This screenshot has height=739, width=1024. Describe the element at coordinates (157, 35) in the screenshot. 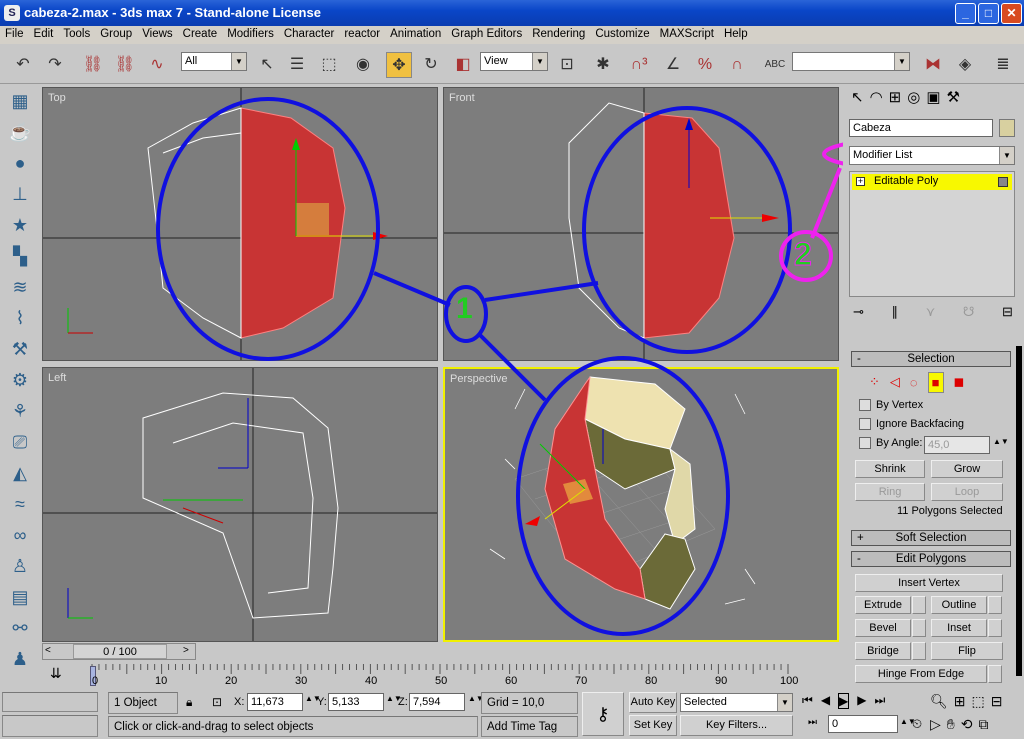

I see `menu-views: Views` at that location.